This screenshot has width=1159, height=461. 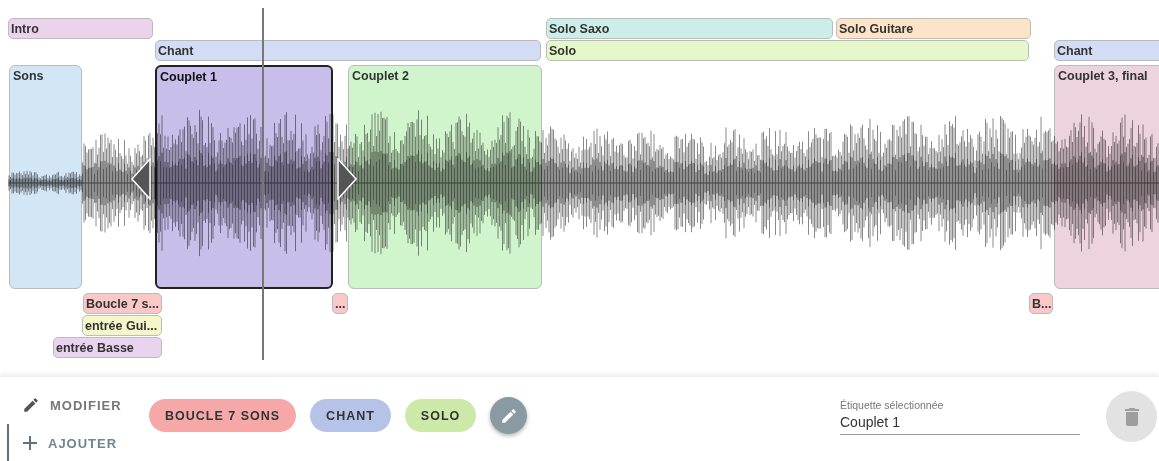 What do you see at coordinates (689, 28) in the screenshot?
I see `track-label: Solo Saxo` at bounding box center [689, 28].